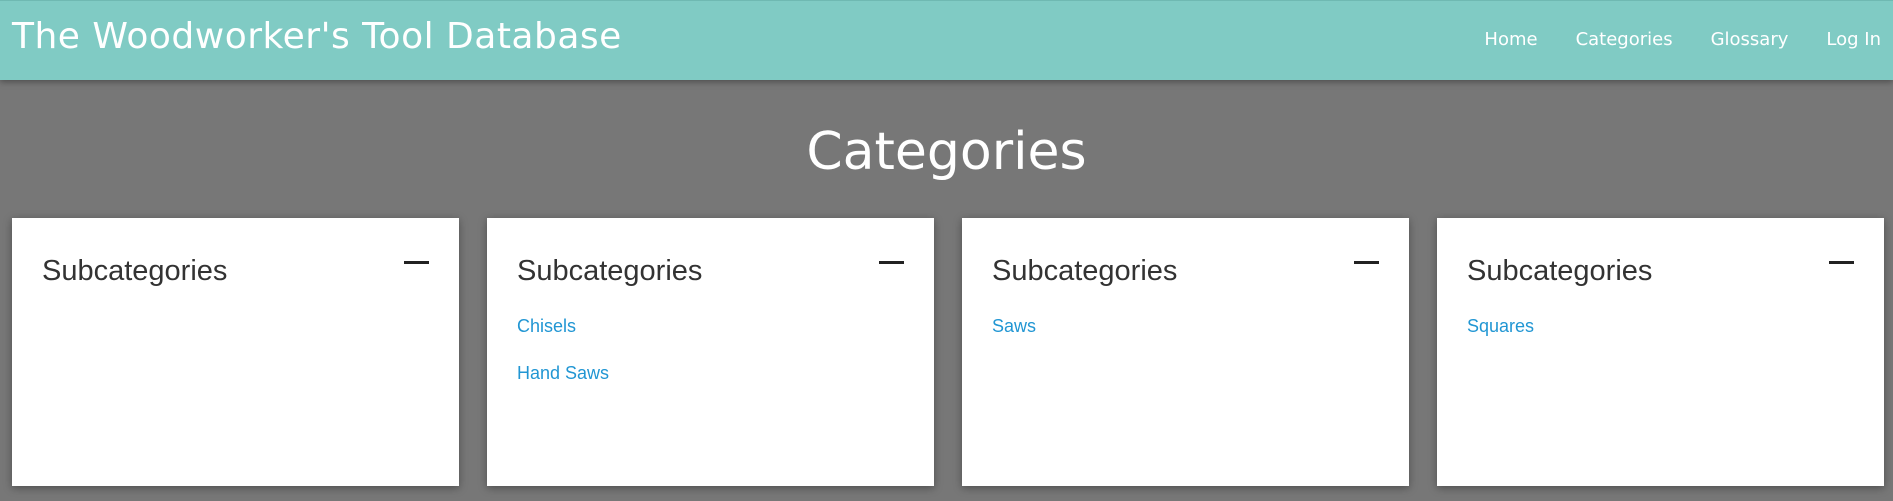 The height and width of the screenshot is (501, 1893). What do you see at coordinates (710, 326) in the screenshot?
I see `subcategory-link-chisels: Chisels` at bounding box center [710, 326].